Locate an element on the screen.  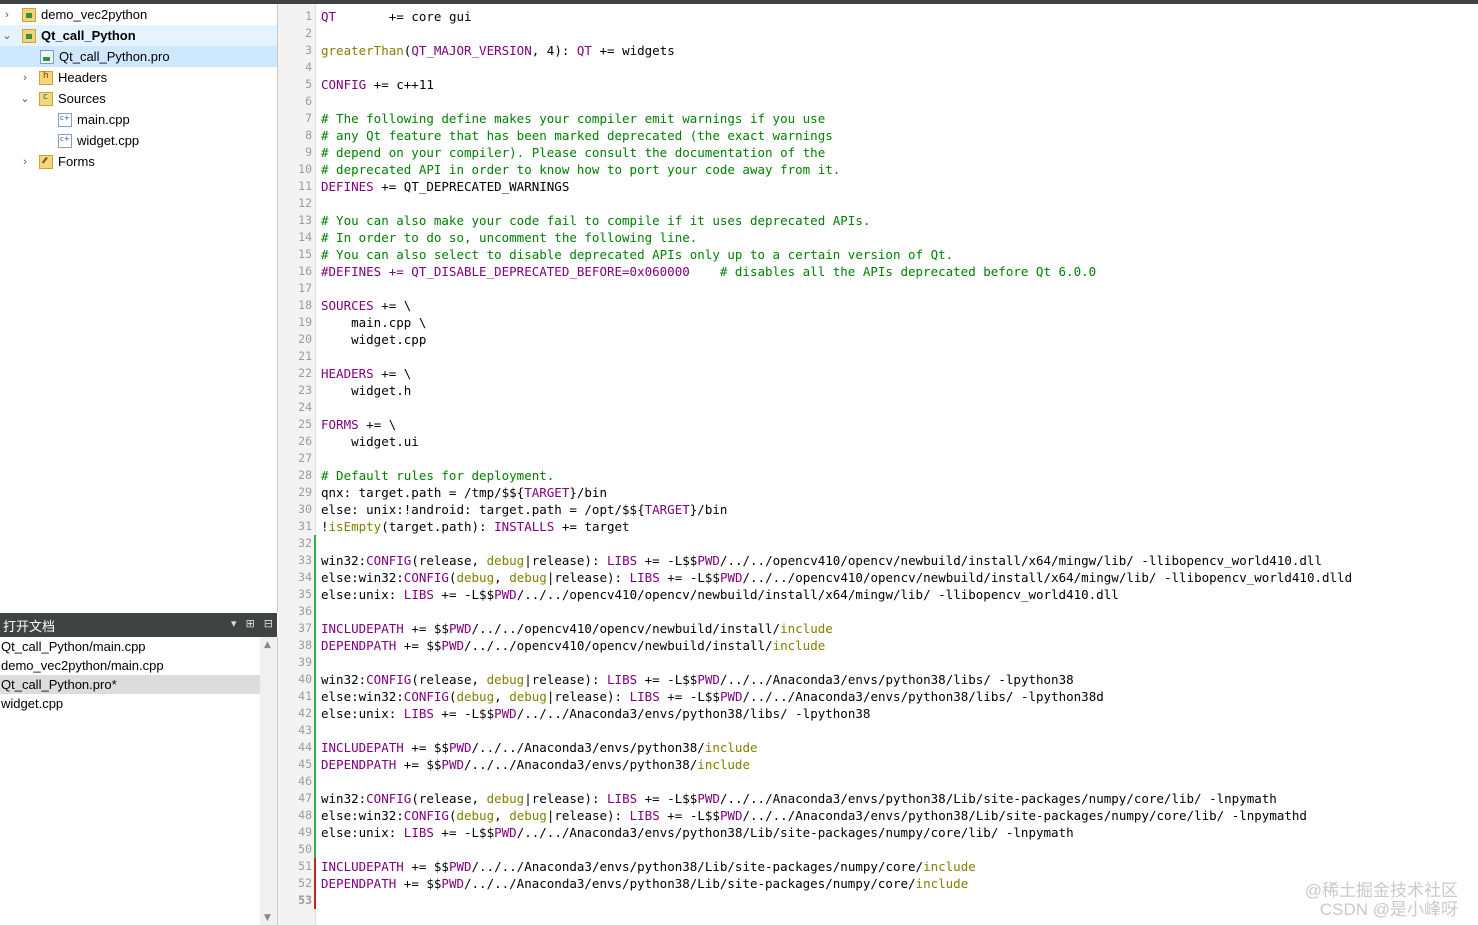
open-document-item: widget.cpp is located at coordinates (130, 703).